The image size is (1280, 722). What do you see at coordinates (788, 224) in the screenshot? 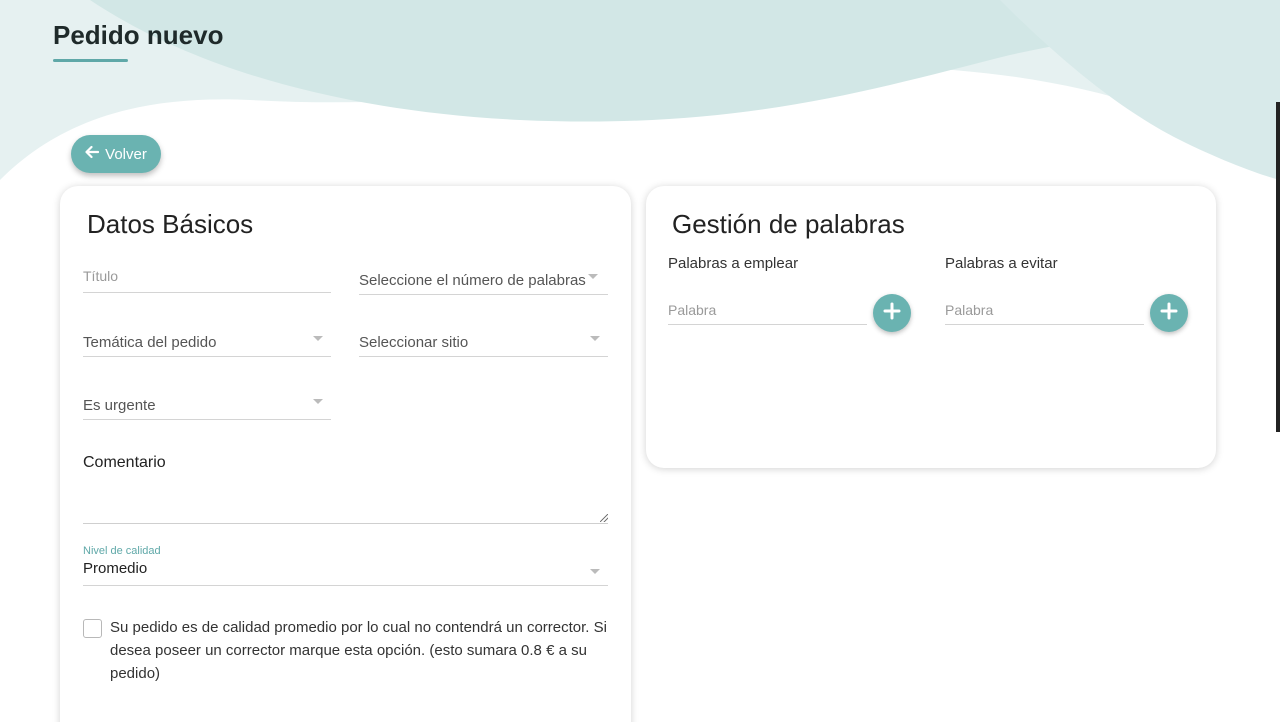
I see `word-management-title: Gestión de palabras` at bounding box center [788, 224].